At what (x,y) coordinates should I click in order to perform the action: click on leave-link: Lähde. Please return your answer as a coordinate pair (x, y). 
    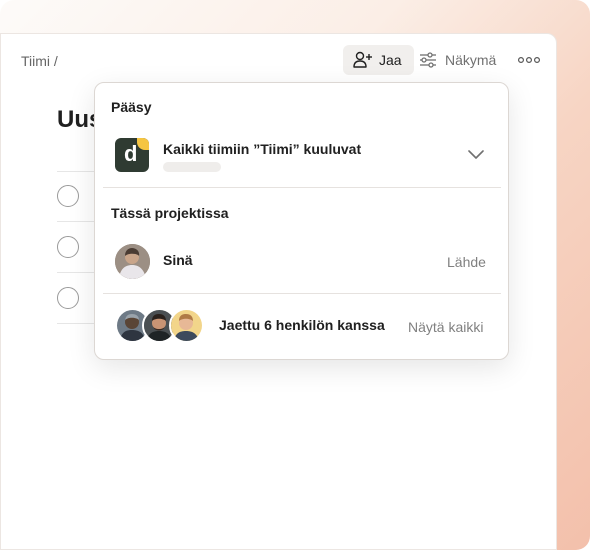
    Looking at the image, I should click on (466, 262).